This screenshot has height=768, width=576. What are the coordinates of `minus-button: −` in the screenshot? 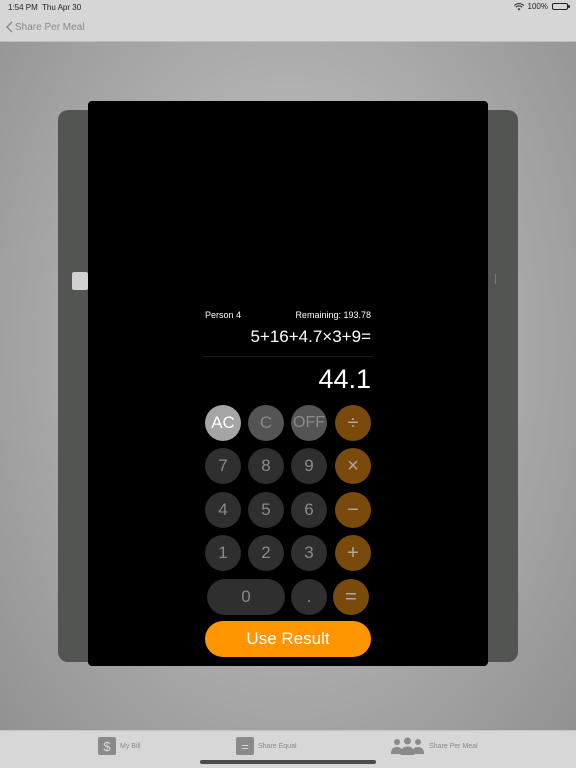 It's located at (353, 510).